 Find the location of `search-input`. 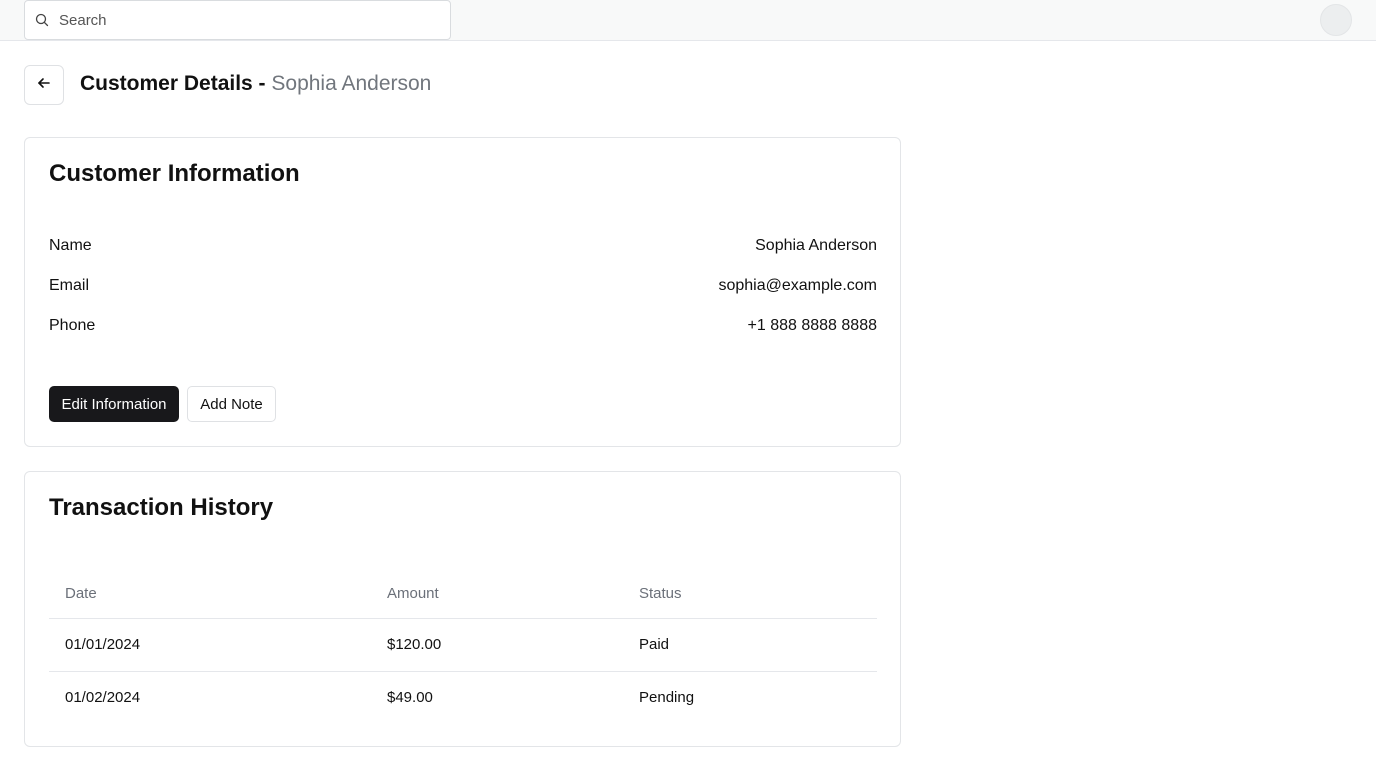

search-input is located at coordinates (239, 20).